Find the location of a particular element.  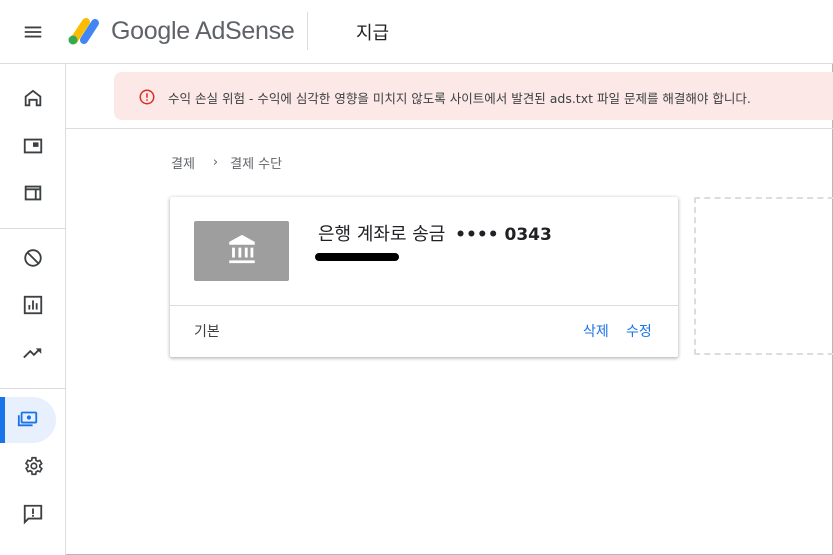

page-title: 지급 is located at coordinates (373, 33).